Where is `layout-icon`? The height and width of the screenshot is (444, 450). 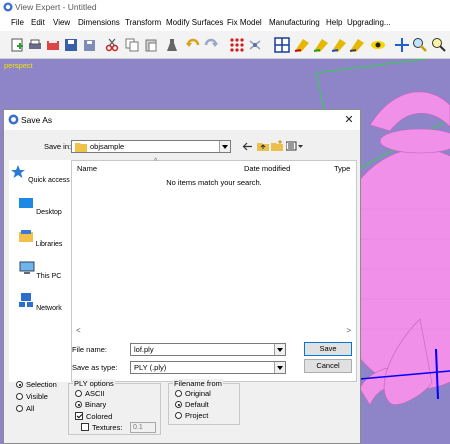
layout-icon is located at coordinates (282, 45).